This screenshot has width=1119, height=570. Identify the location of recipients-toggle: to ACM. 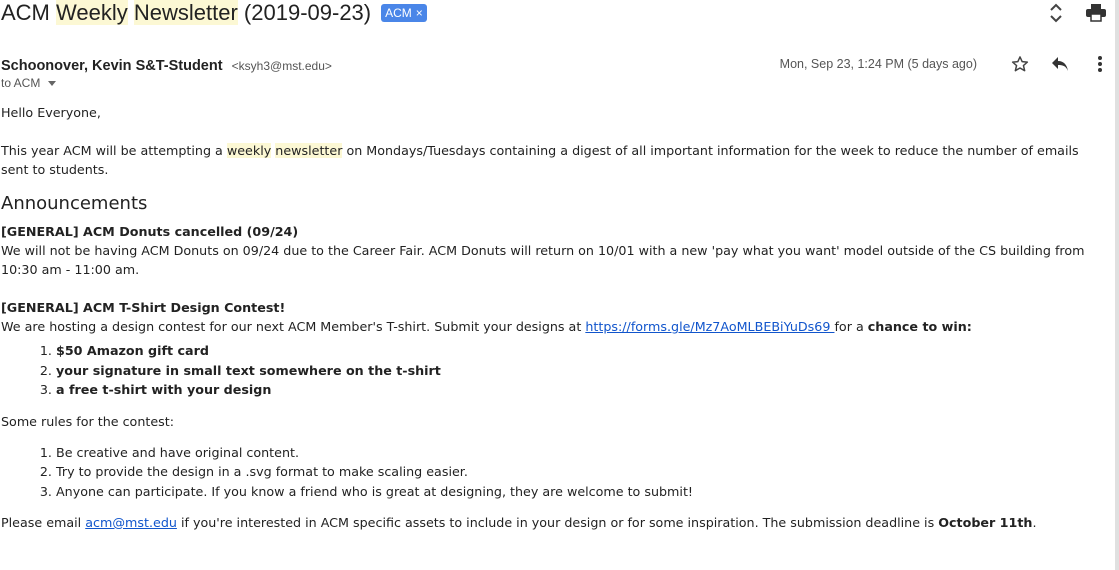
(29, 83).